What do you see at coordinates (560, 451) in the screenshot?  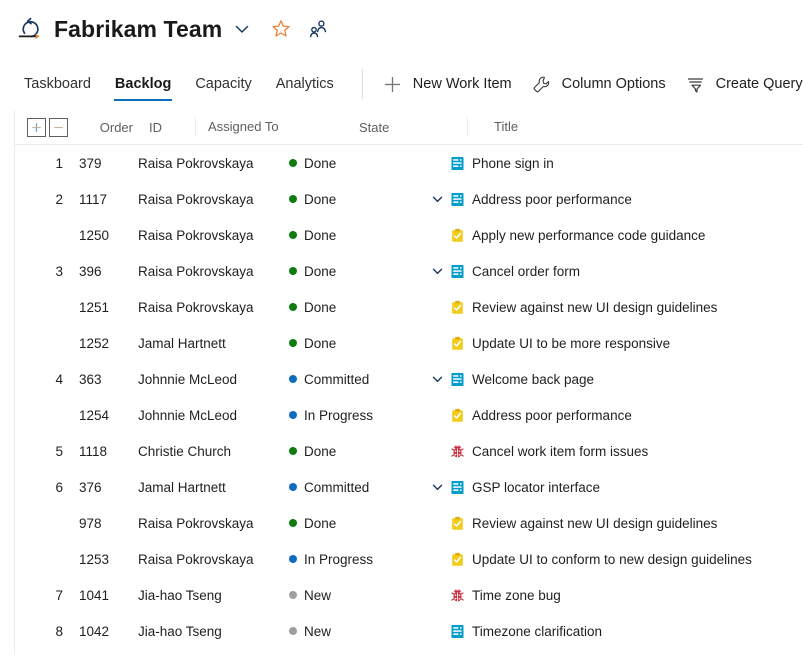 I see `work-item-title: Cancel work item form issues` at bounding box center [560, 451].